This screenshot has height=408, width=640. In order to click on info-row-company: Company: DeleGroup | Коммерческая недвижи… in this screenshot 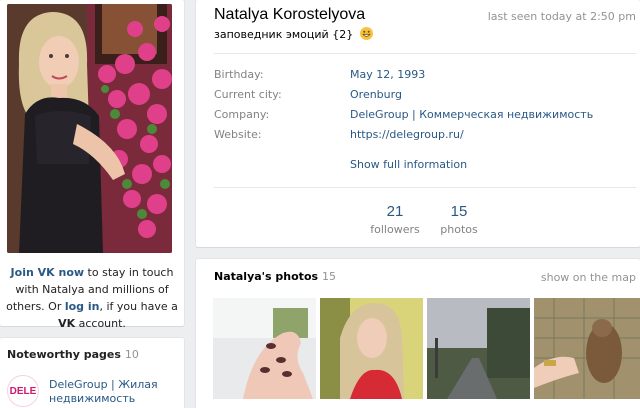, I will do `click(404, 114)`.